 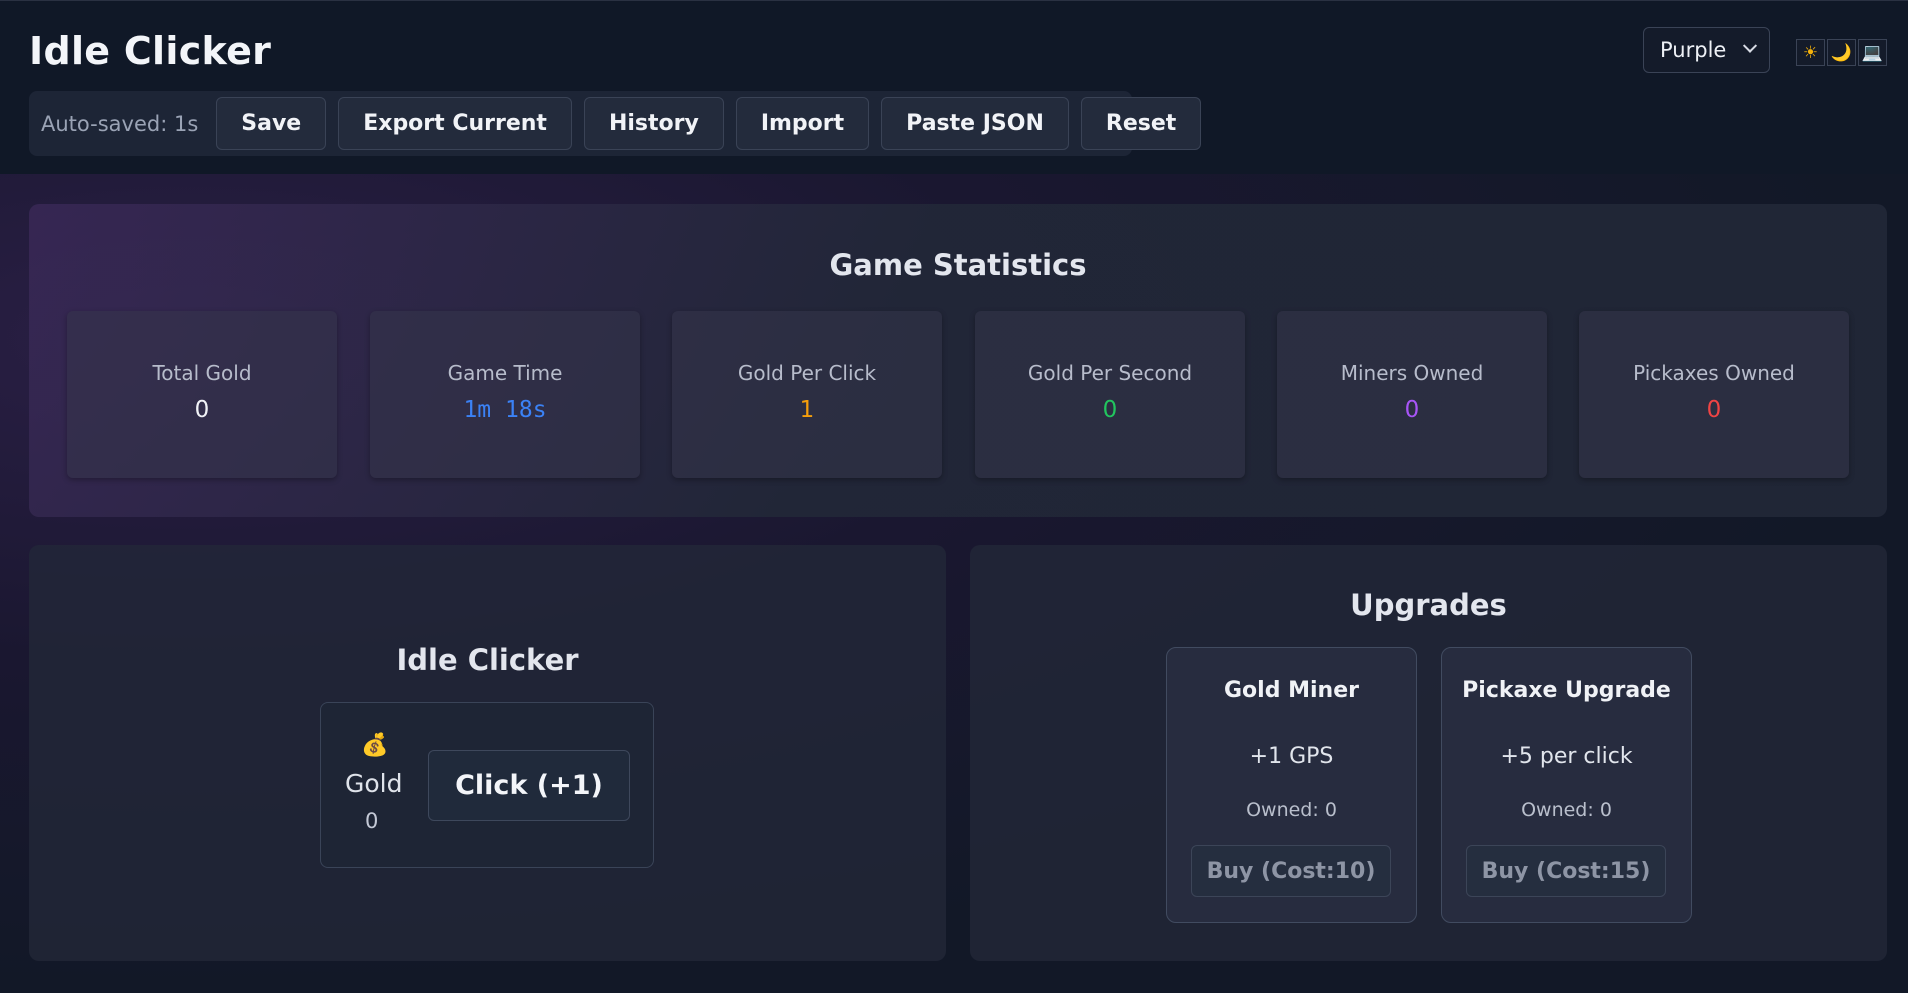 What do you see at coordinates (802, 123) in the screenshot?
I see `import-button: Import` at bounding box center [802, 123].